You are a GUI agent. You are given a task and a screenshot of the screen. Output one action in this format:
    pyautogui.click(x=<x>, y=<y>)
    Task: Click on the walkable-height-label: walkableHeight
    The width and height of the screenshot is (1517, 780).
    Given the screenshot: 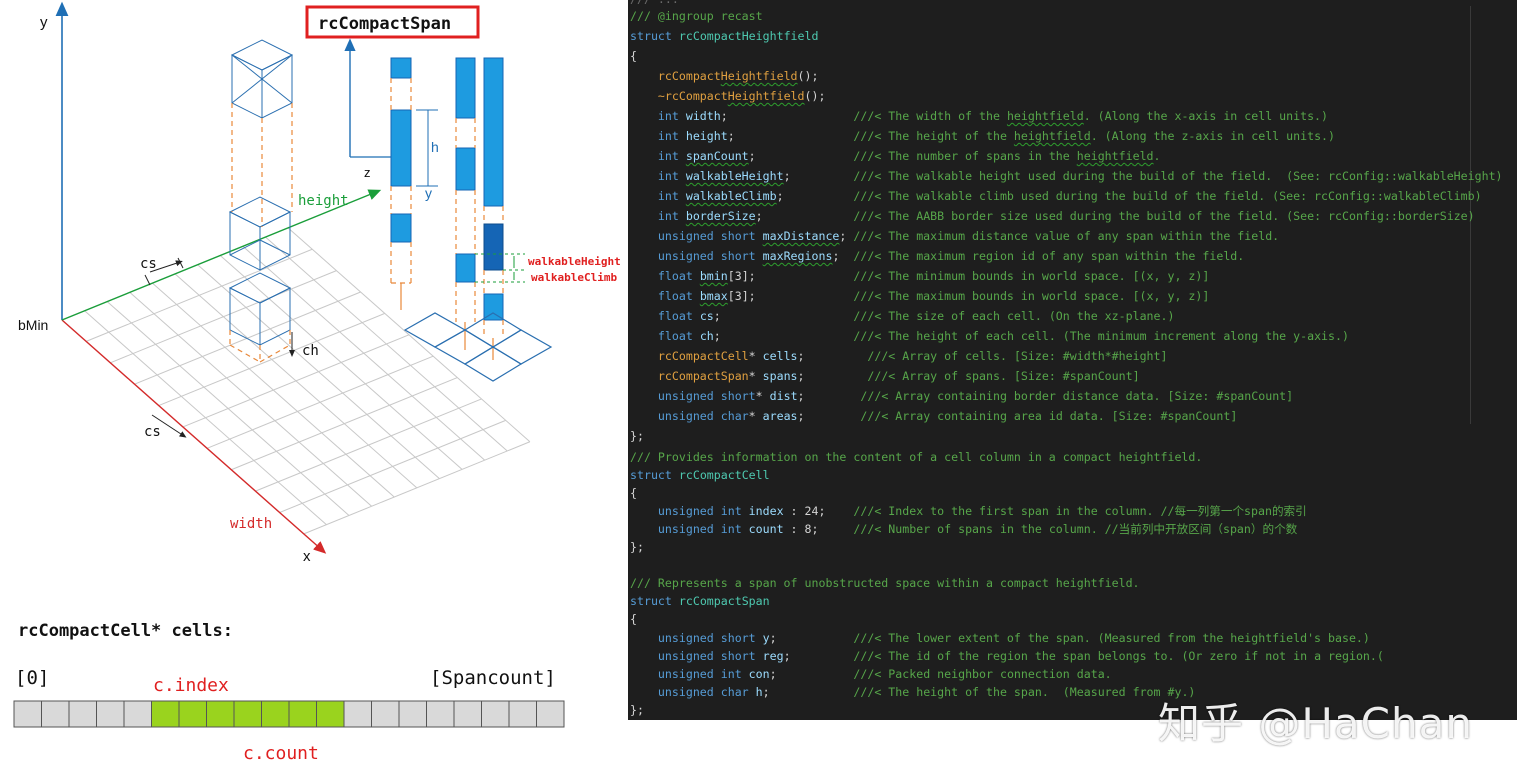 What is the action you would take?
    pyautogui.click(x=574, y=261)
    